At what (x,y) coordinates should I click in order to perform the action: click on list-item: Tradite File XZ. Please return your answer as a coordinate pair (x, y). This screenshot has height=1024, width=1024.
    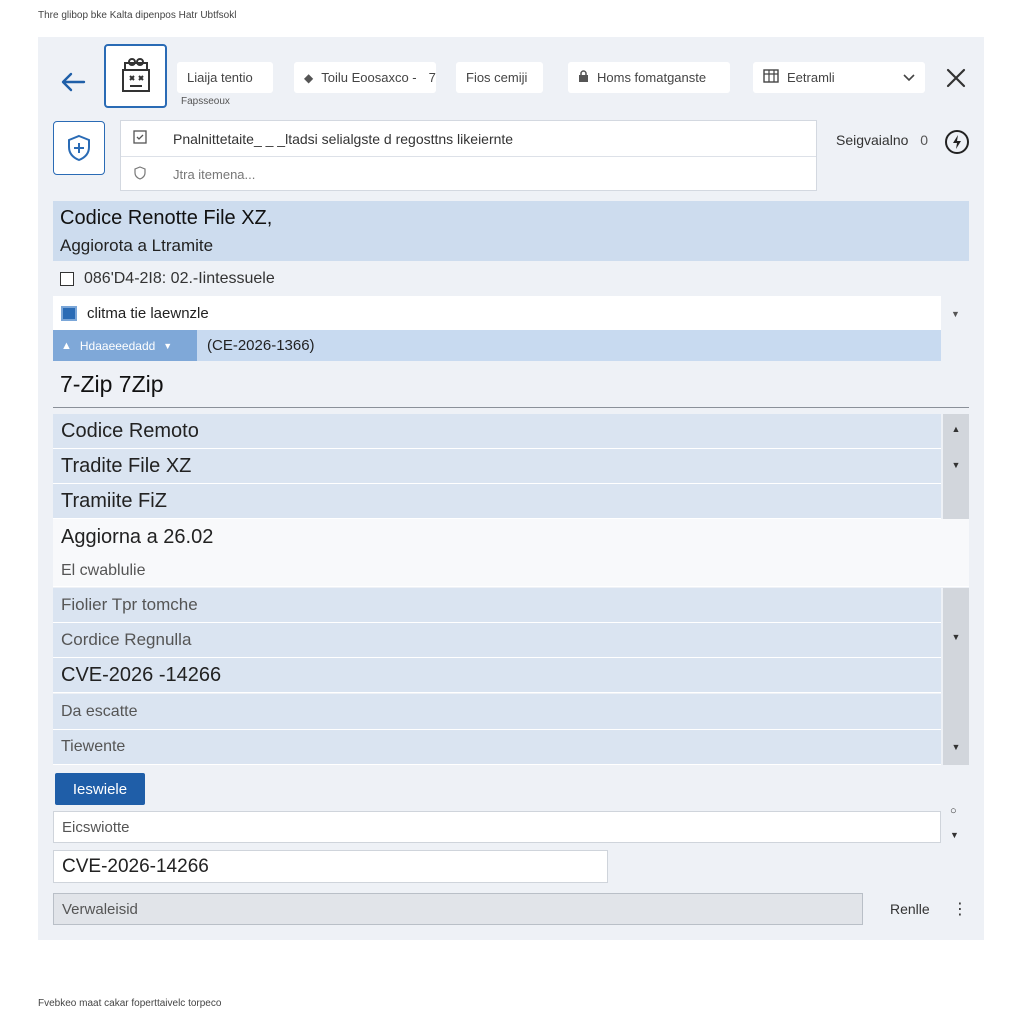
    Looking at the image, I should click on (497, 466).